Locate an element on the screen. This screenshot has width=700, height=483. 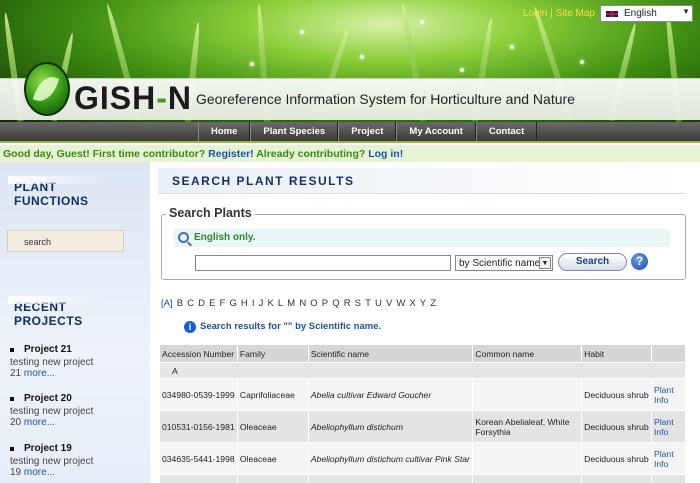
alphabet-letter: J is located at coordinates (261, 303).